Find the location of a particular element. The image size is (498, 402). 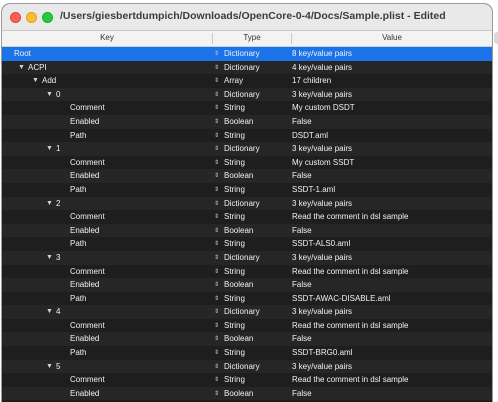

column-header-value: Value is located at coordinates (392, 37).